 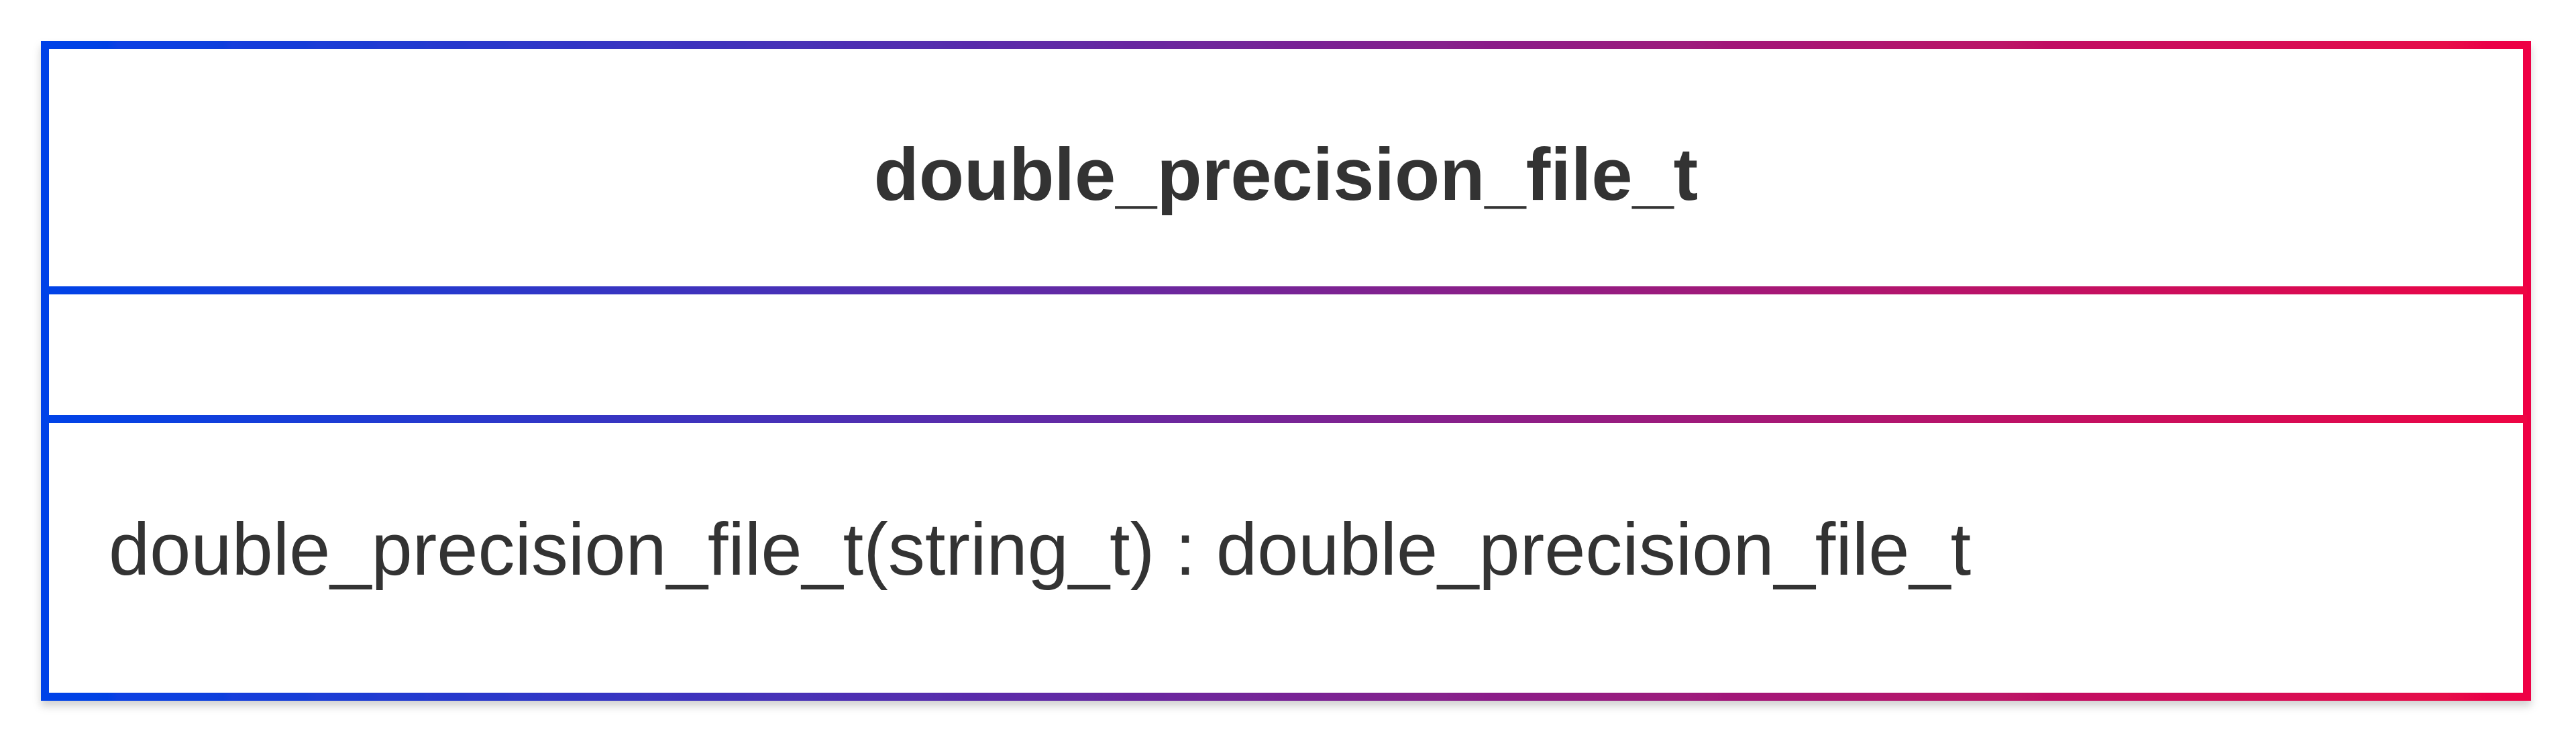 I want to click on methods-compartment: double_precision_file_t(string_t), so click(x=1040, y=549).